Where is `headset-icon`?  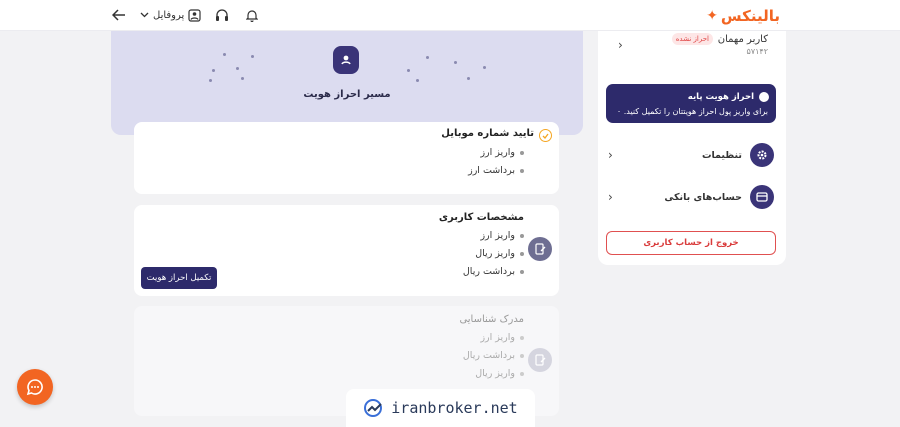 headset-icon is located at coordinates (222, 15).